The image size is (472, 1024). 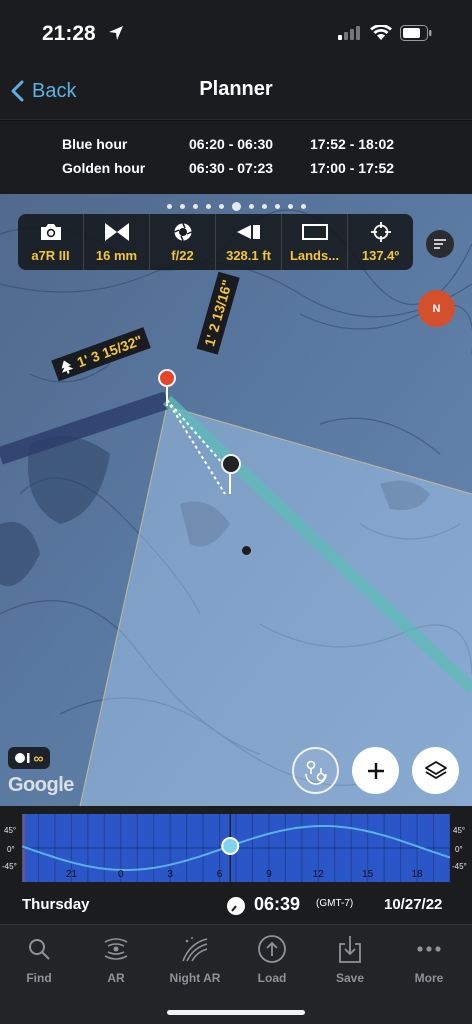 I want to click on selected-time: 06:39, so click(x=277, y=904).